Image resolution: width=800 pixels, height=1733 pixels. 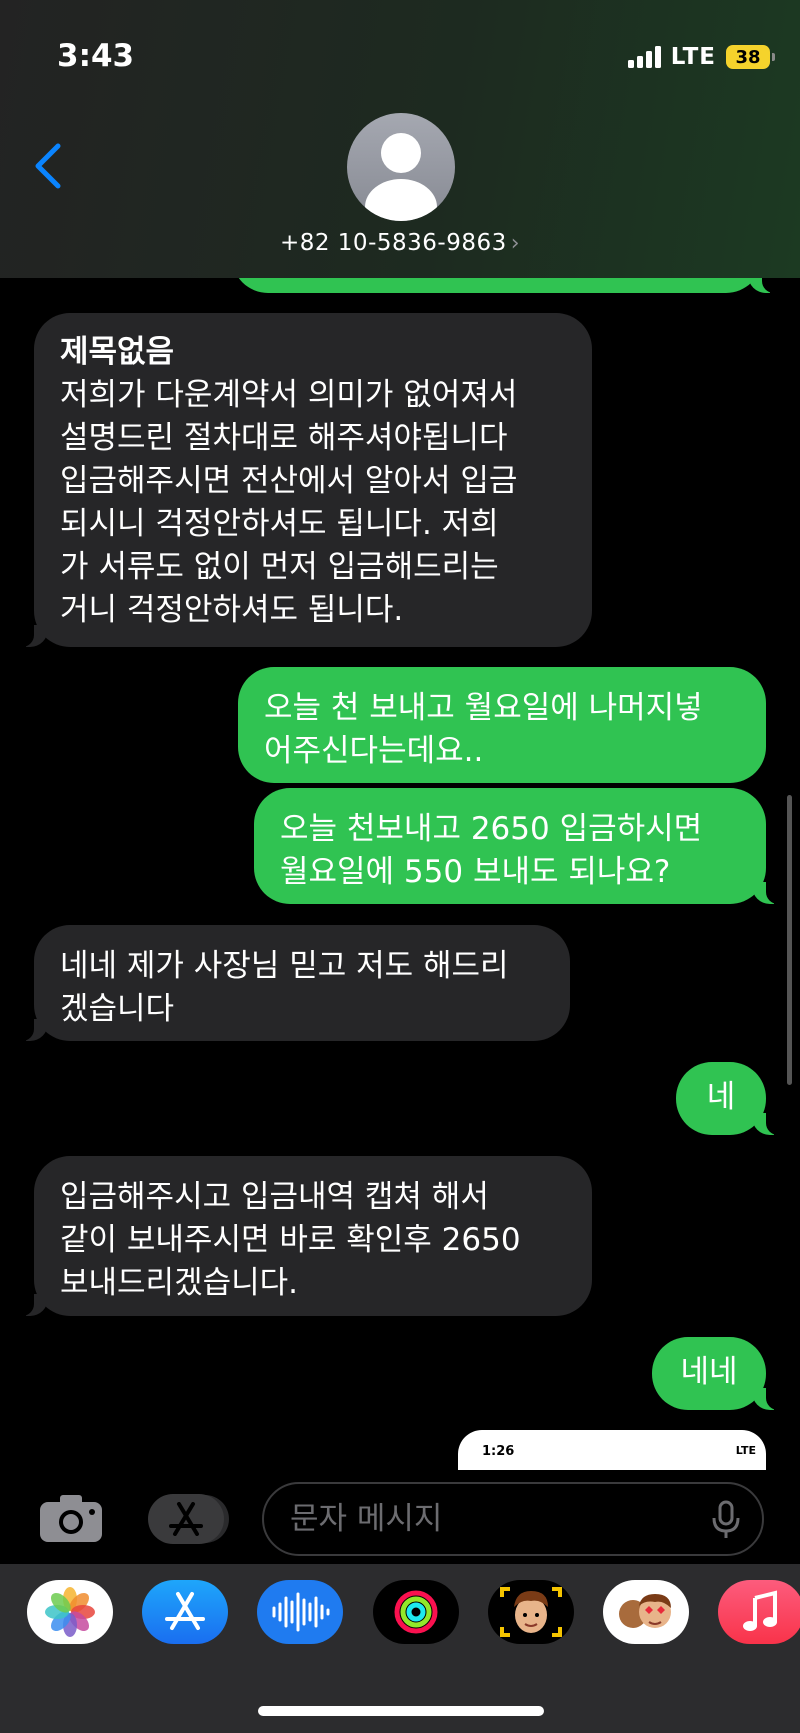 I want to click on message-bubble-outgoing: 오늘 천 보내고 월요일에 나머지넣 어주신다는데요.., so click(x=502, y=725).